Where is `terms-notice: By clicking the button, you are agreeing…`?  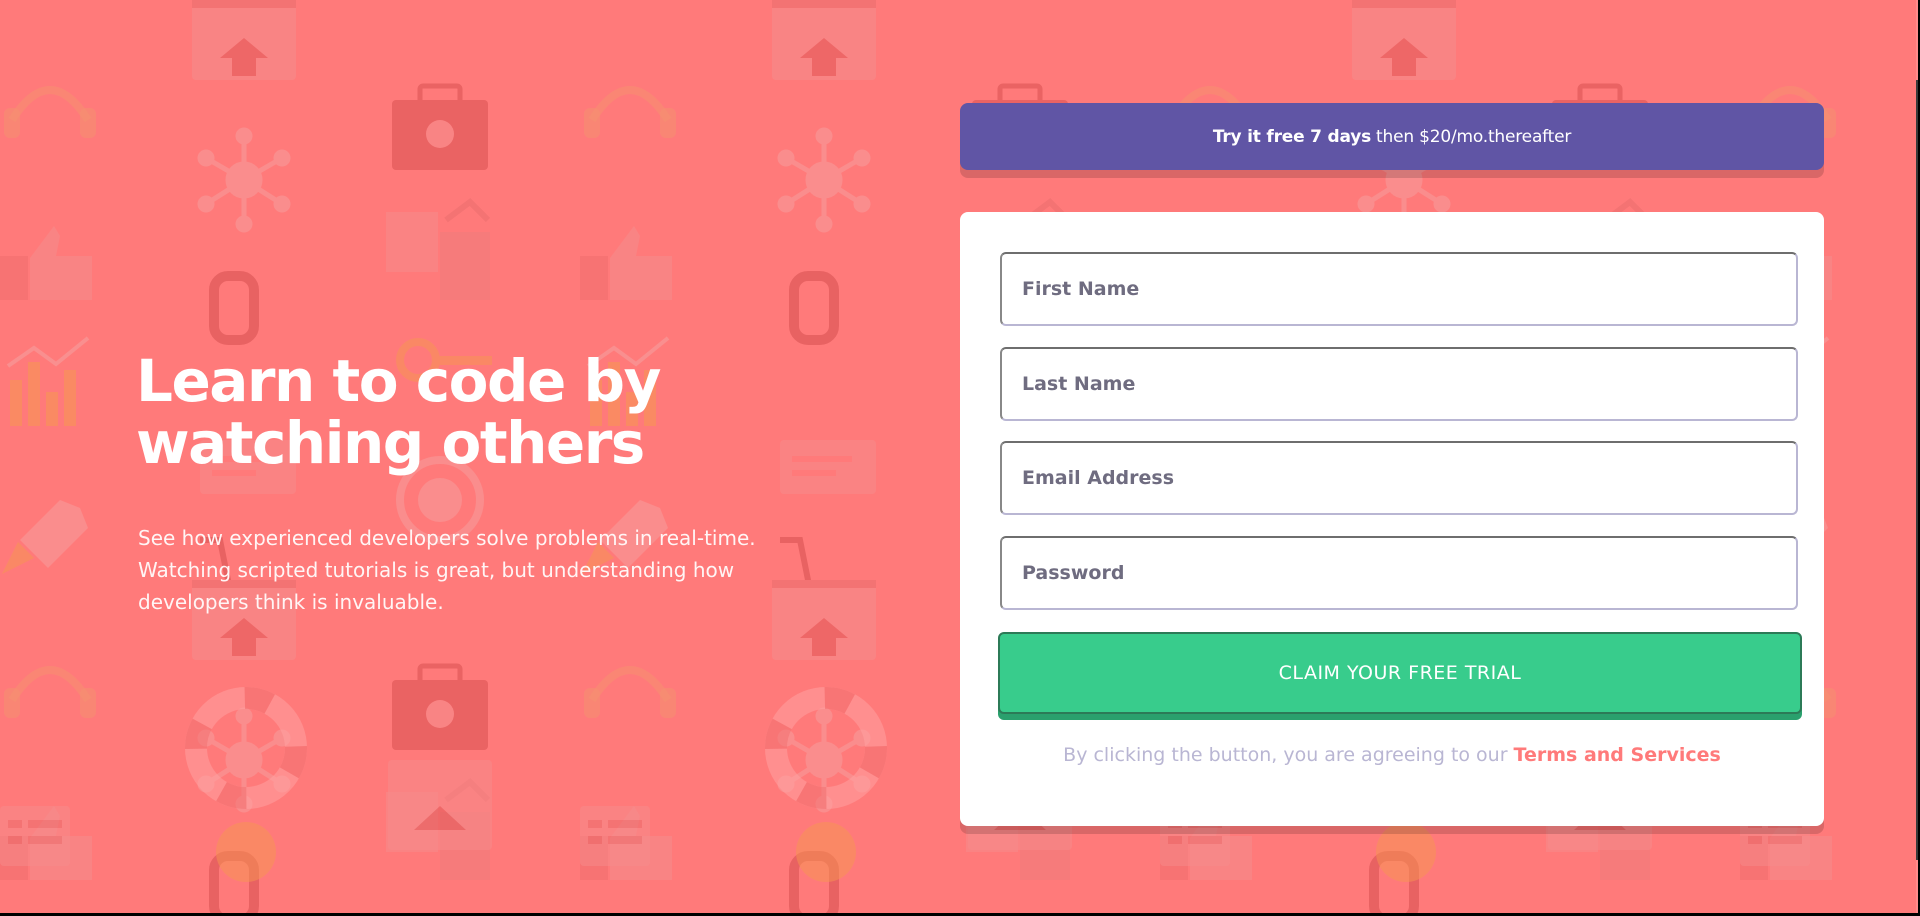 terms-notice: By clicking the button, you are agreeing… is located at coordinates (1392, 755).